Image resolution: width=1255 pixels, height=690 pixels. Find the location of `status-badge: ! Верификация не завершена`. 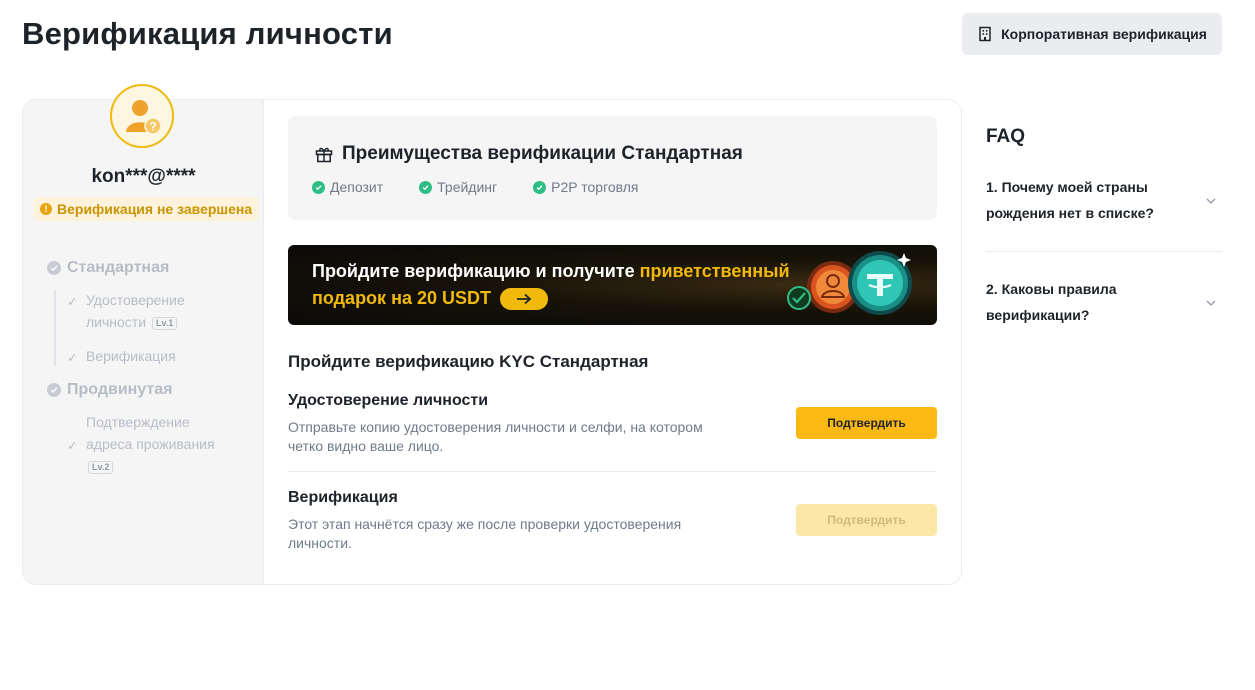

status-badge: ! Верификация не завершена is located at coordinates (146, 209).